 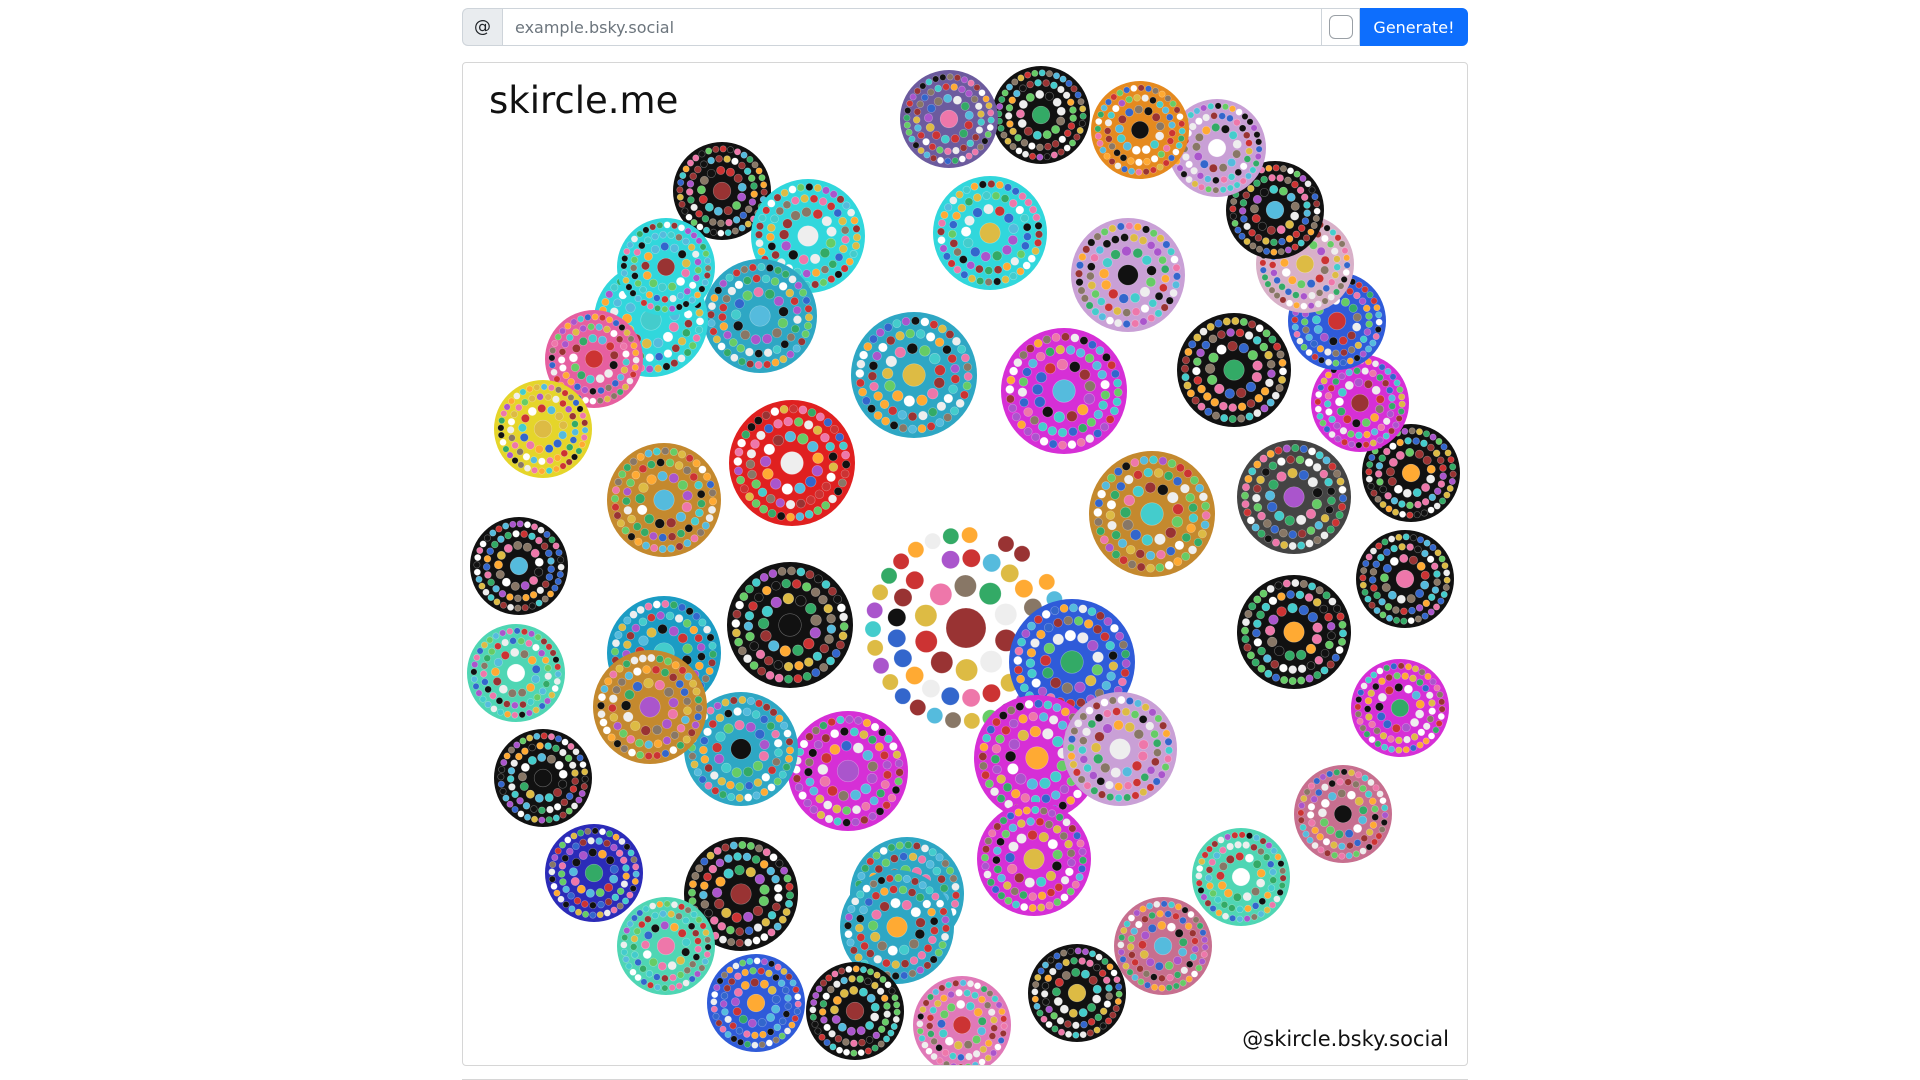 I want to click on generate-button: Generate!, so click(x=1414, y=27).